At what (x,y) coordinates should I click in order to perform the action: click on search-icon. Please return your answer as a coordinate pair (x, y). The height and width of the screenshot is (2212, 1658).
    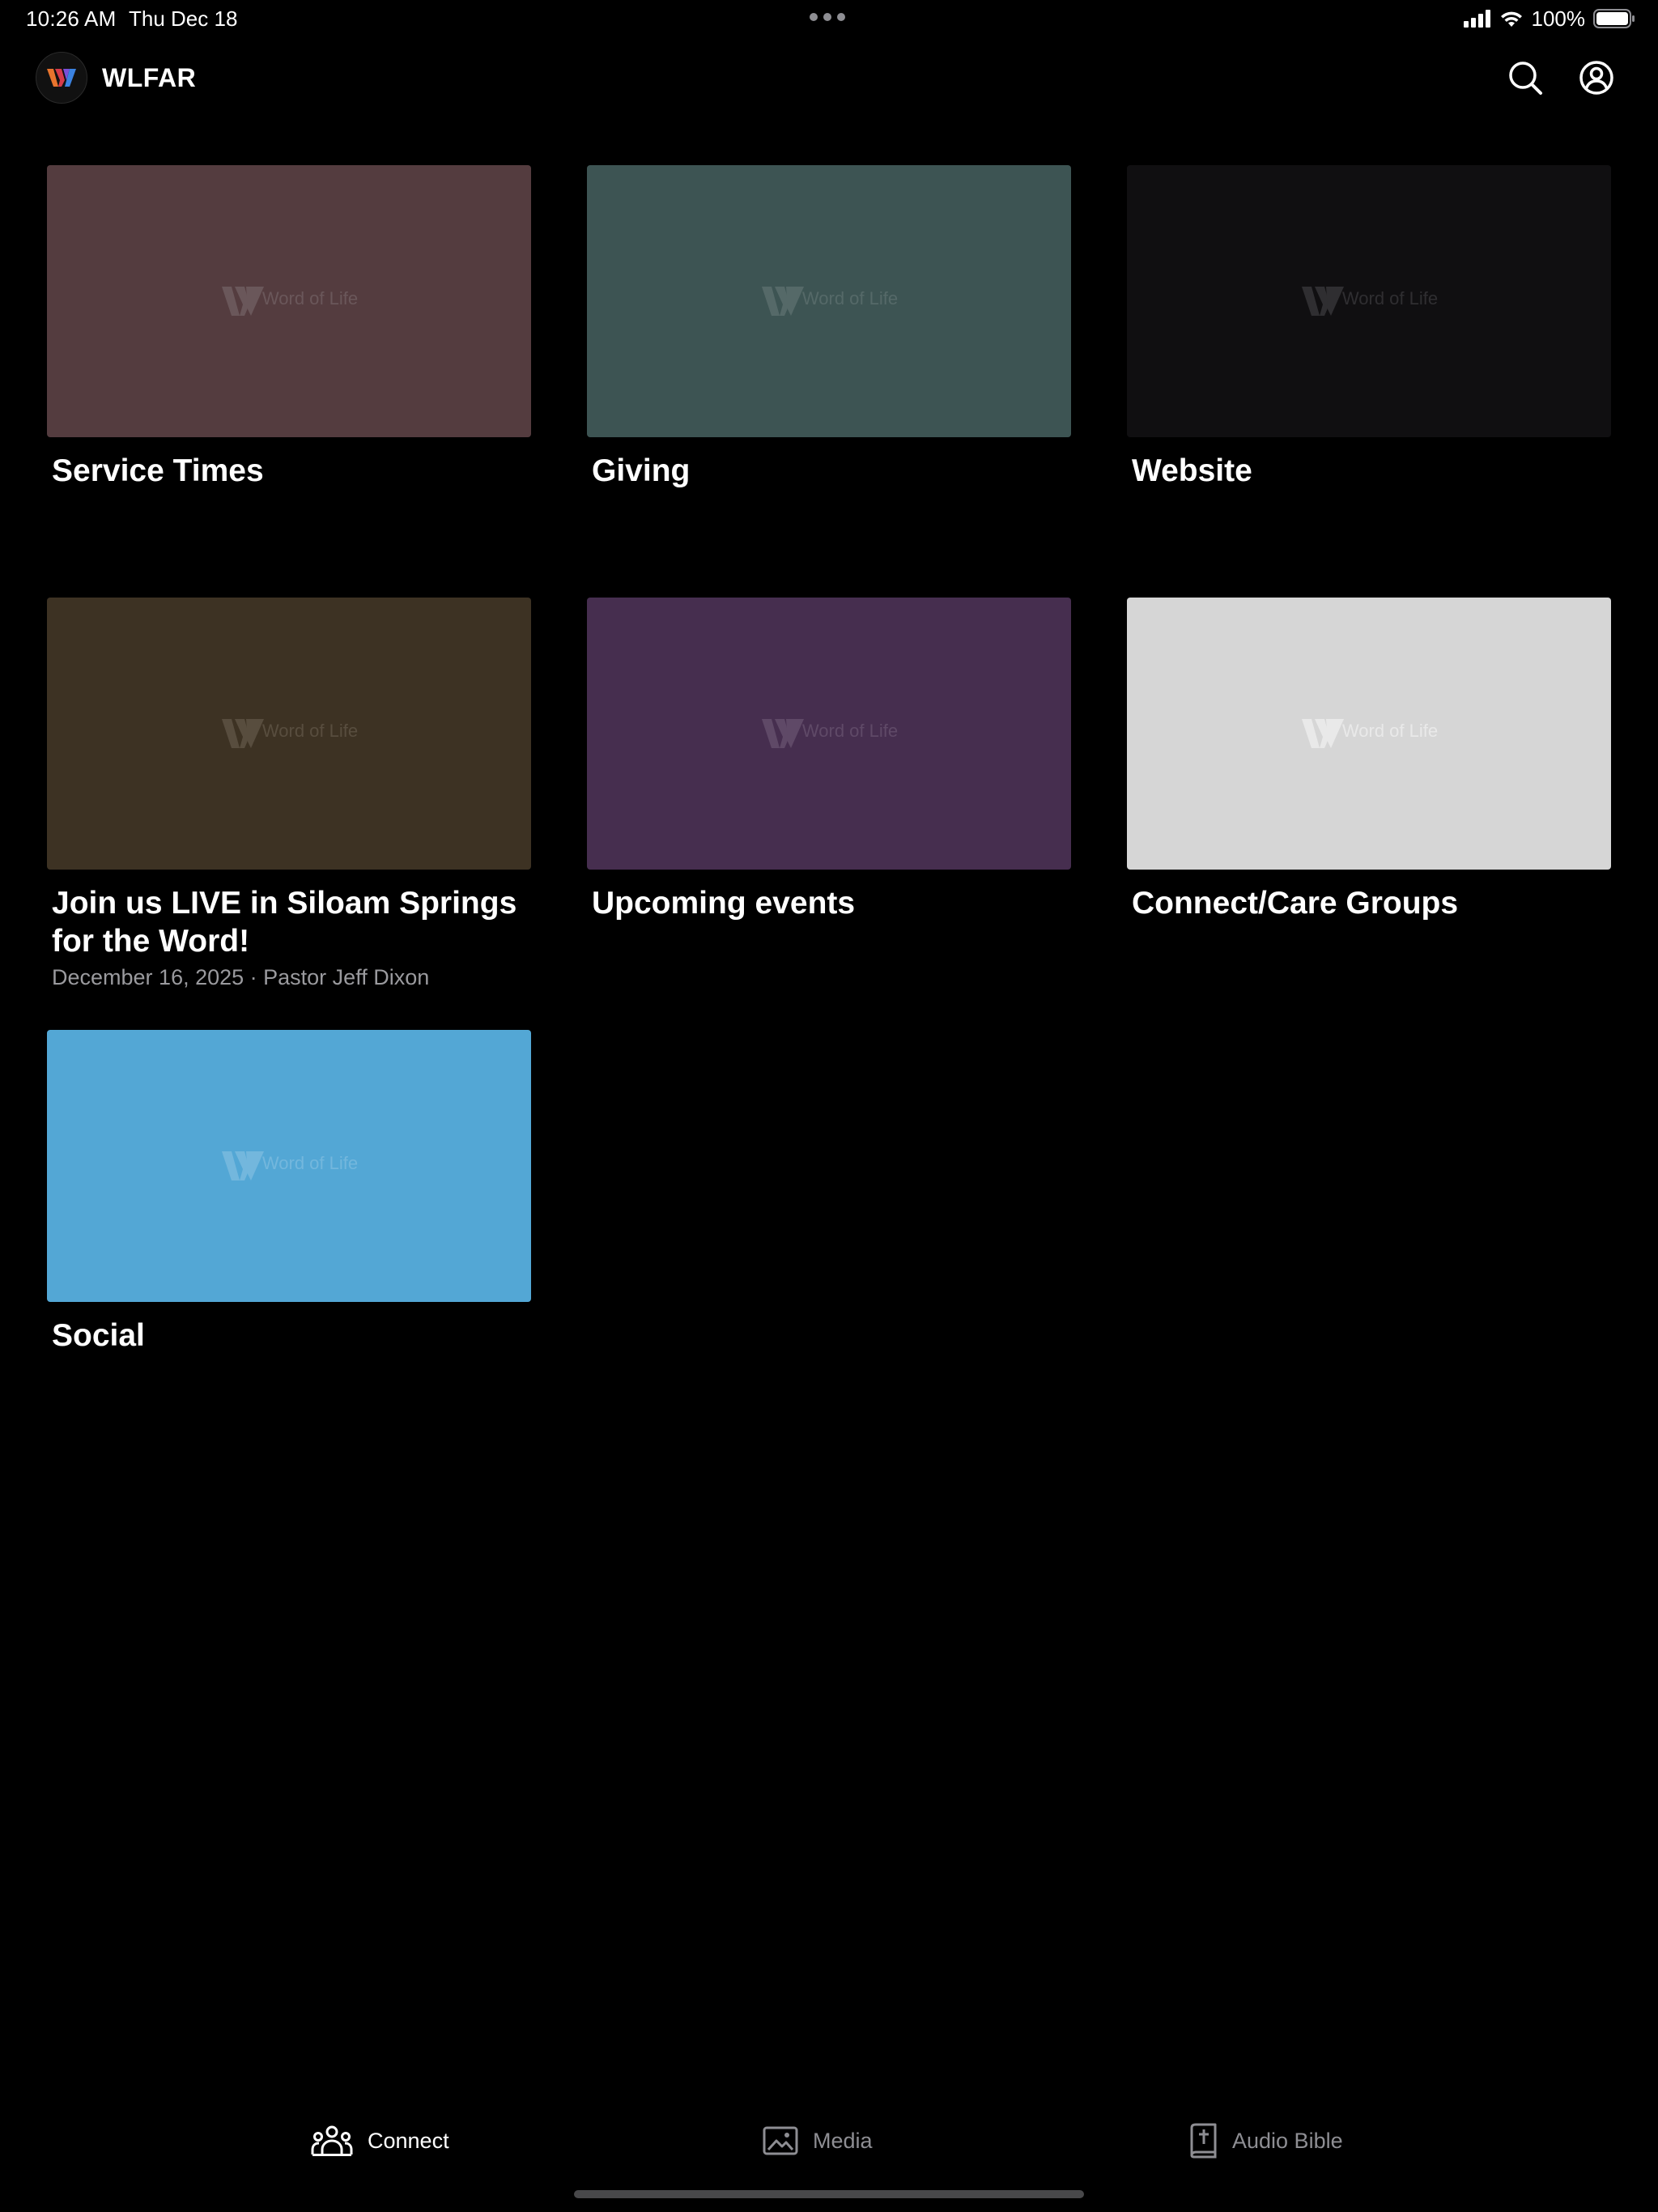
    Looking at the image, I should click on (1525, 78).